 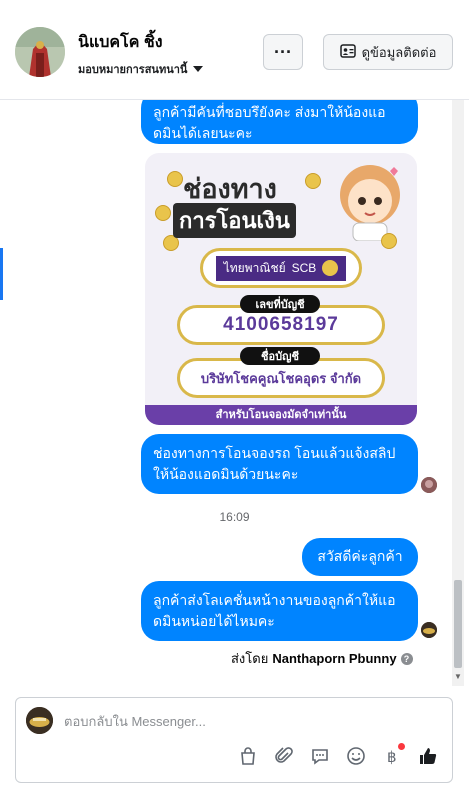 I want to click on scroll-down-arrow-icon: ▼, so click(x=458, y=677).